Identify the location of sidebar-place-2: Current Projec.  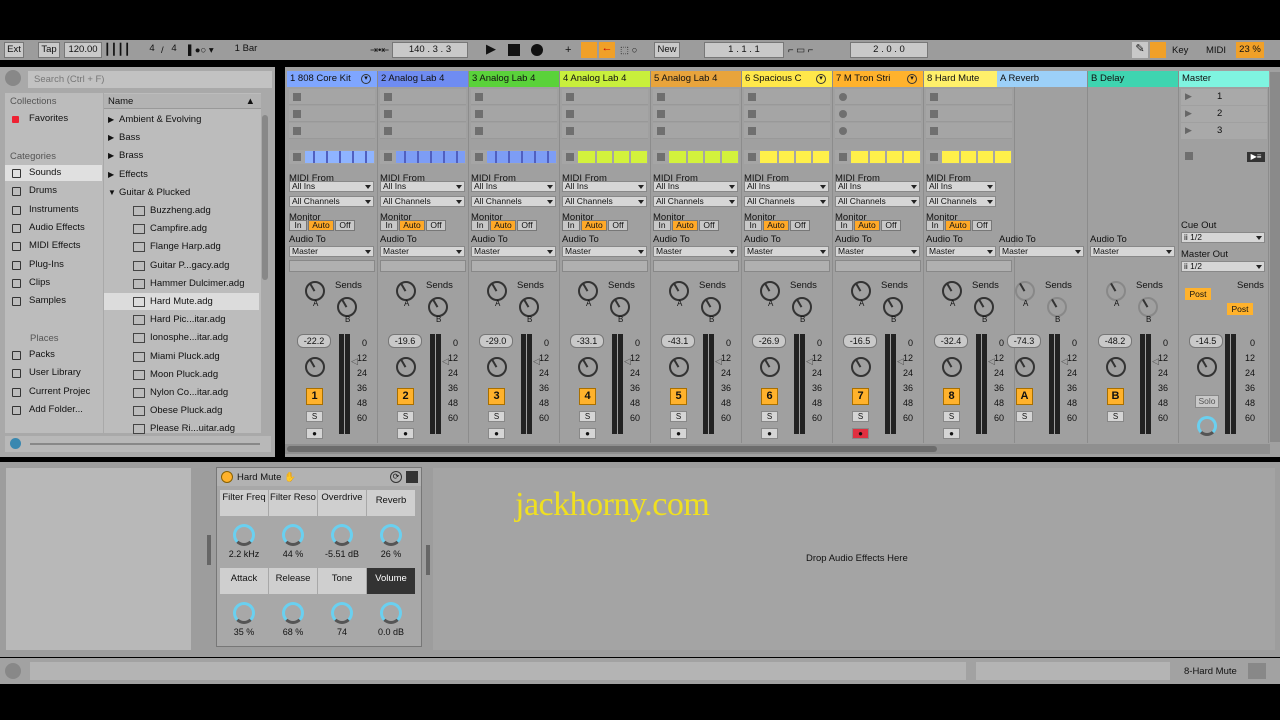
(53, 392).